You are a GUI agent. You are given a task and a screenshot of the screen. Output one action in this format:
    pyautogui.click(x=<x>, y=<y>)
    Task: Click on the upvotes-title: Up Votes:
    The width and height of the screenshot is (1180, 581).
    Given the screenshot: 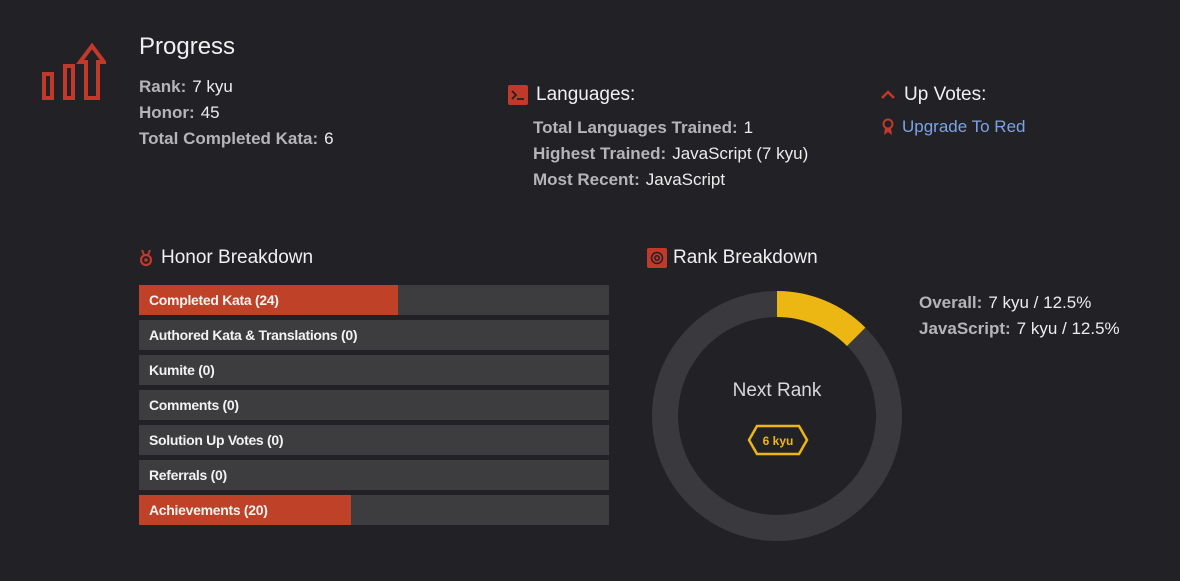 What is the action you would take?
    pyautogui.click(x=945, y=94)
    